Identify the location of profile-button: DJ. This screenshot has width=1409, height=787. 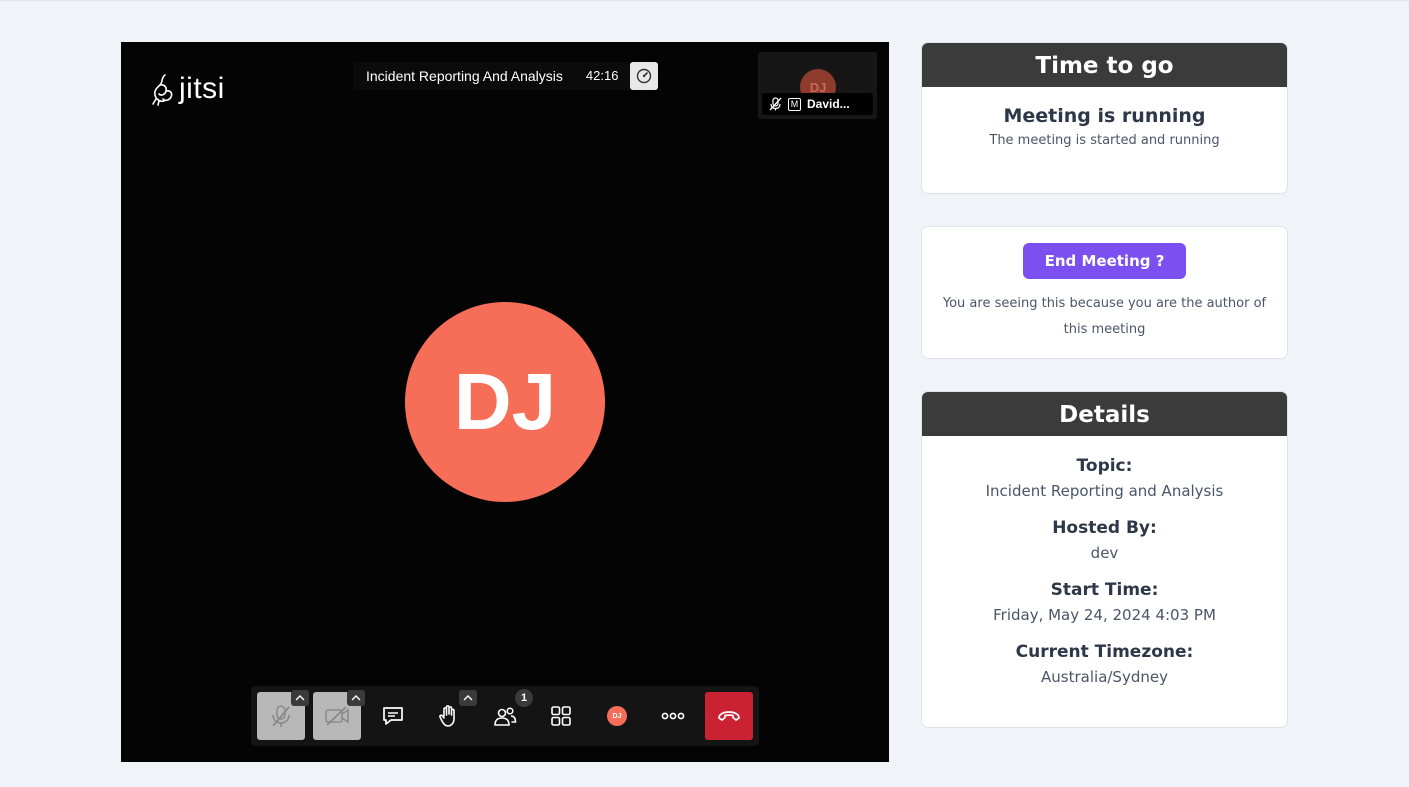
(617, 716).